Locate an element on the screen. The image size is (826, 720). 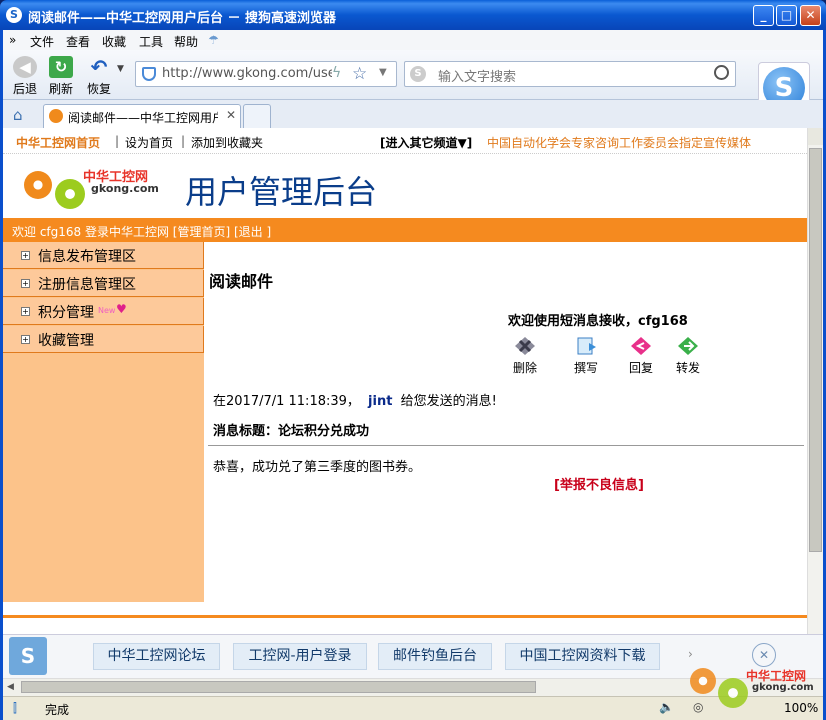
scroll-up-icon is located at coordinates (815, 136).